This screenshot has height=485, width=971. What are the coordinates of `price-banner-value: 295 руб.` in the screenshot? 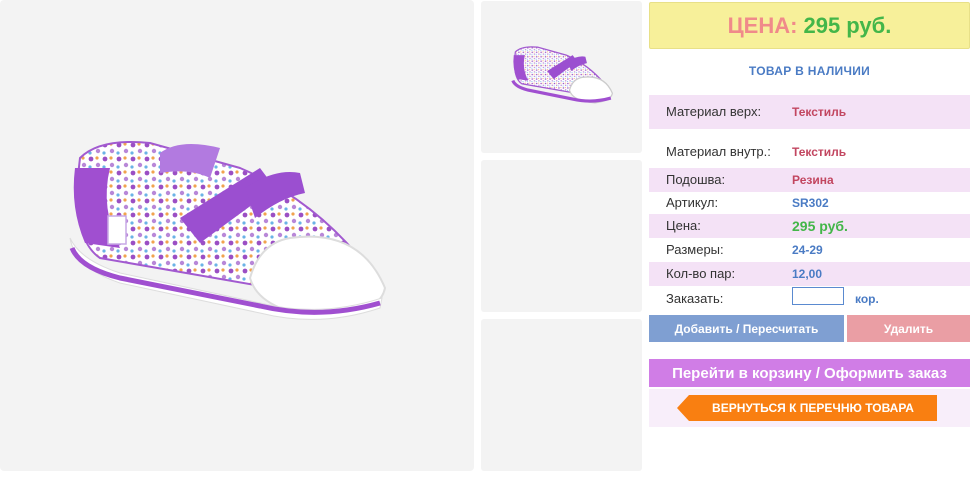 It's located at (847, 25).